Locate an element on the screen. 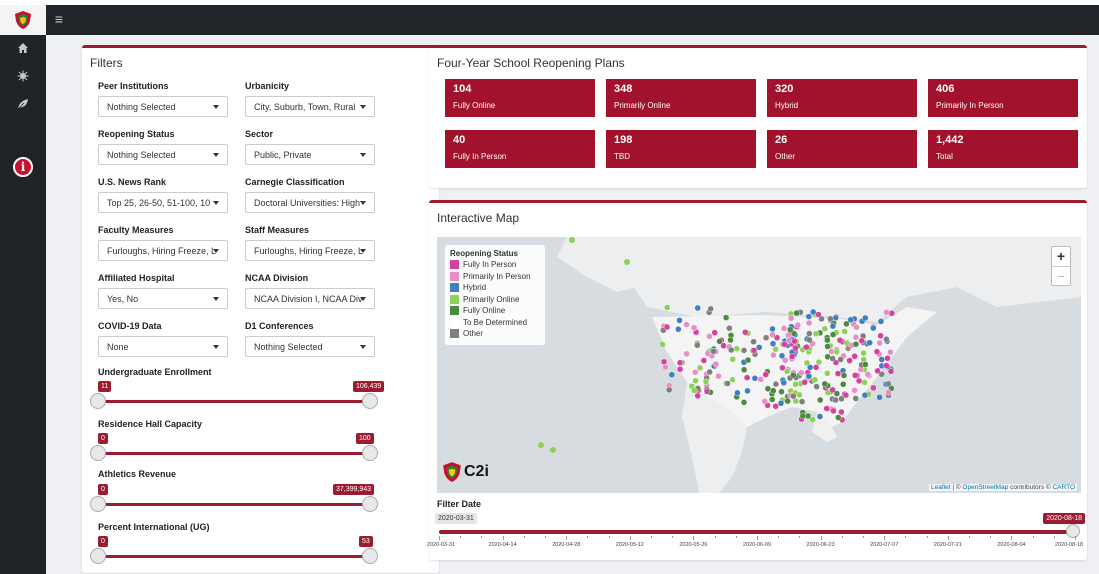  info-icon: i is located at coordinates (23, 167).